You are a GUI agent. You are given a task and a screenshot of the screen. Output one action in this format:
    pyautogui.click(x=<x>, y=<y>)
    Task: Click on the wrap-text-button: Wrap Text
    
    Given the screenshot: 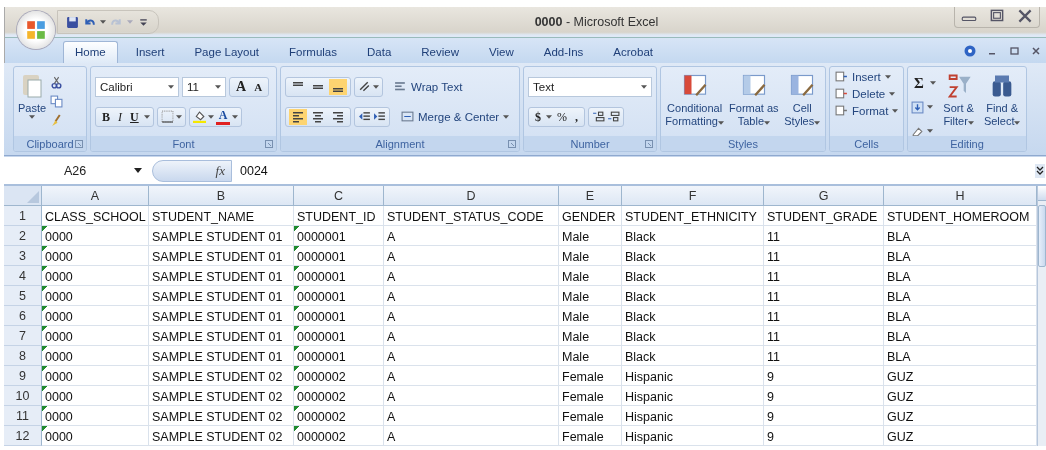 What is the action you would take?
    pyautogui.click(x=428, y=86)
    